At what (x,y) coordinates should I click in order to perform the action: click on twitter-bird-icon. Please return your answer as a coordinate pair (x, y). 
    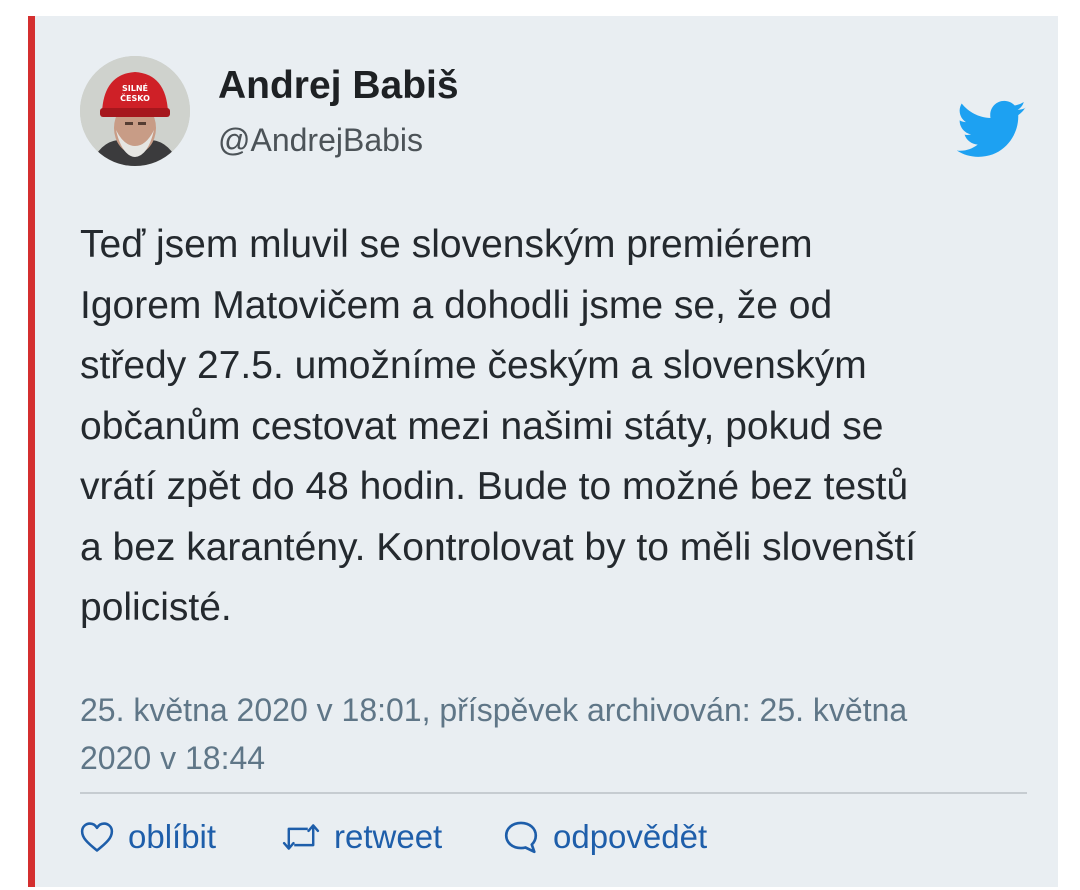
    Looking at the image, I should click on (992, 130).